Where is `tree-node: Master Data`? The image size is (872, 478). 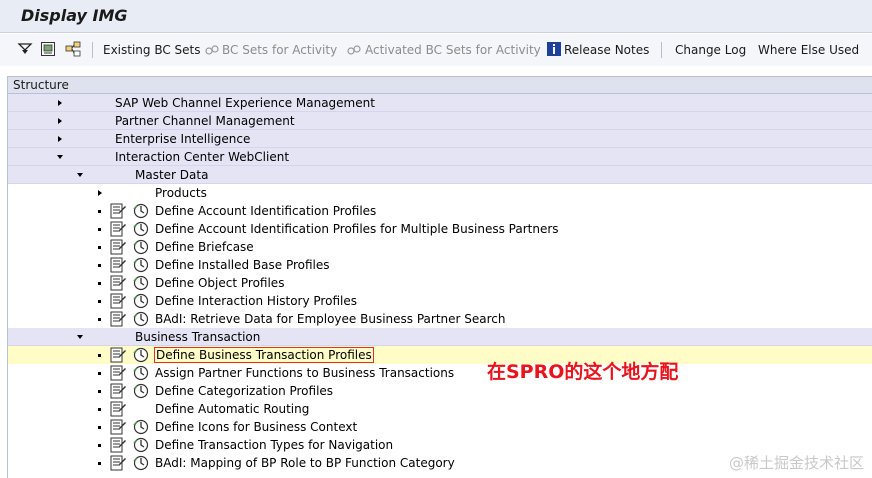 tree-node: Master Data is located at coordinates (440, 175).